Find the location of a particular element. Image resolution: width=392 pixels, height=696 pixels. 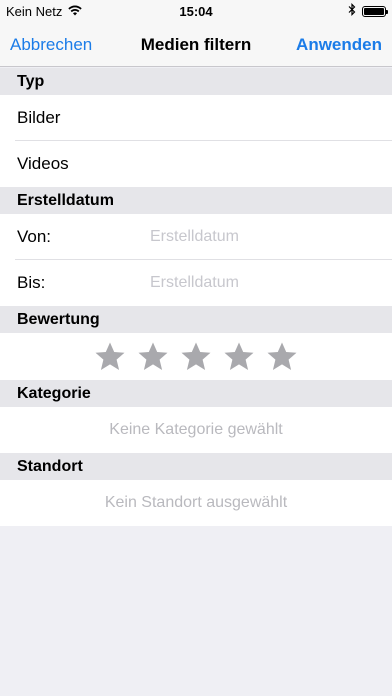

status-time: 15:04 is located at coordinates (196, 11).